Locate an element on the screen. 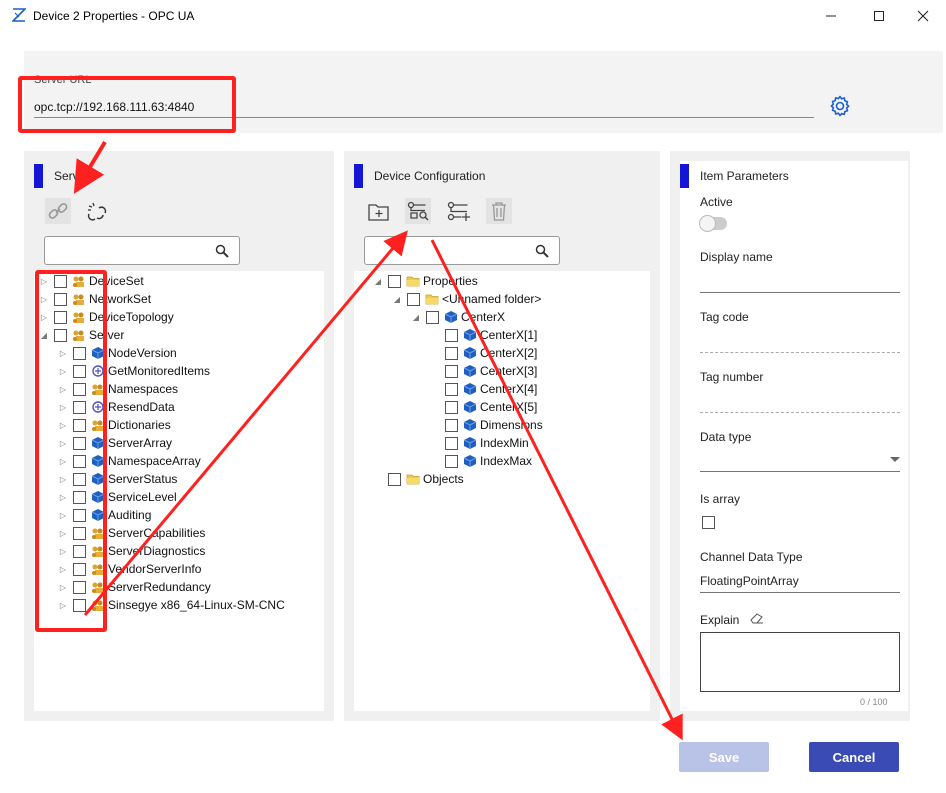 The image size is (946, 793). tree-item-unnamed-folder: ◢ <Unnamed folder> is located at coordinates (466, 299).